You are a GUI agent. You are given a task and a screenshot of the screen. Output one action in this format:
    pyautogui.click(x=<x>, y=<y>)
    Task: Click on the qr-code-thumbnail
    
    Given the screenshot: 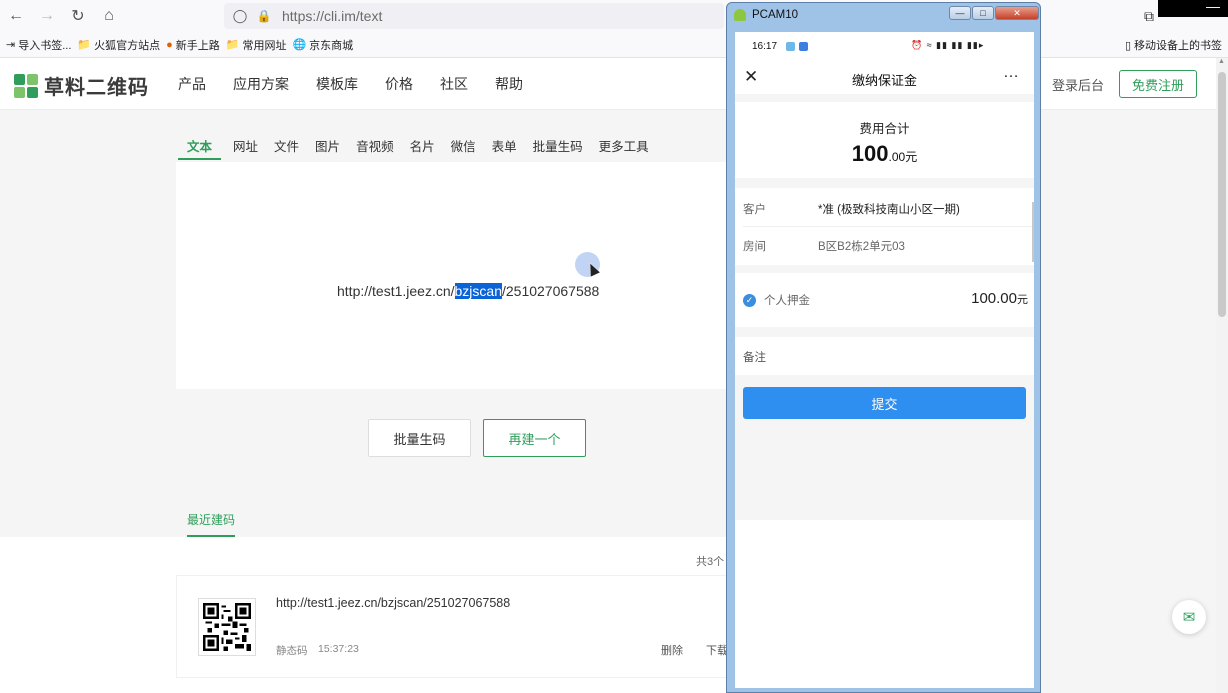 What is the action you would take?
    pyautogui.click(x=227, y=627)
    